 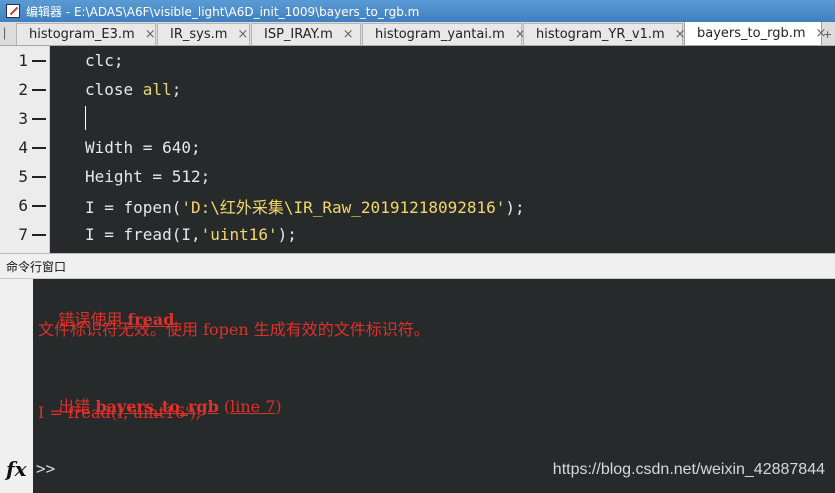 What do you see at coordinates (600, 34) in the screenshot?
I see `tab-label: histogram_YR_v1.m` at bounding box center [600, 34].